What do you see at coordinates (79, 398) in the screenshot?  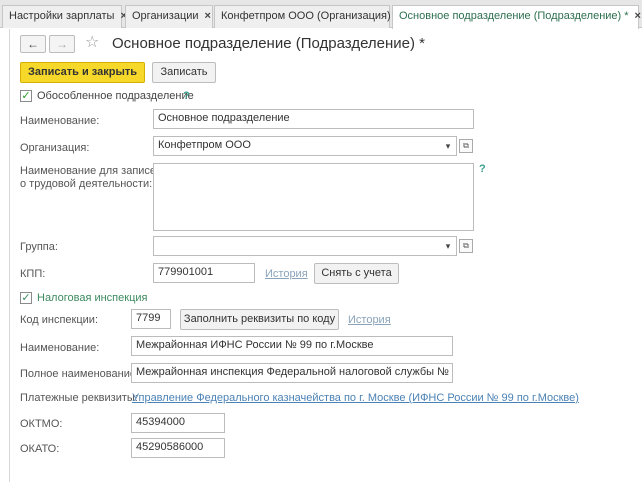 I see `payment-details-label: Платежные реквизиты:` at bounding box center [79, 398].